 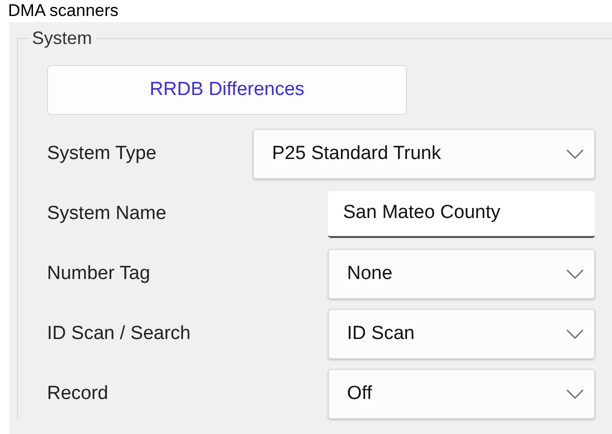 What do you see at coordinates (461, 274) in the screenshot?
I see `dropdown: None` at bounding box center [461, 274].